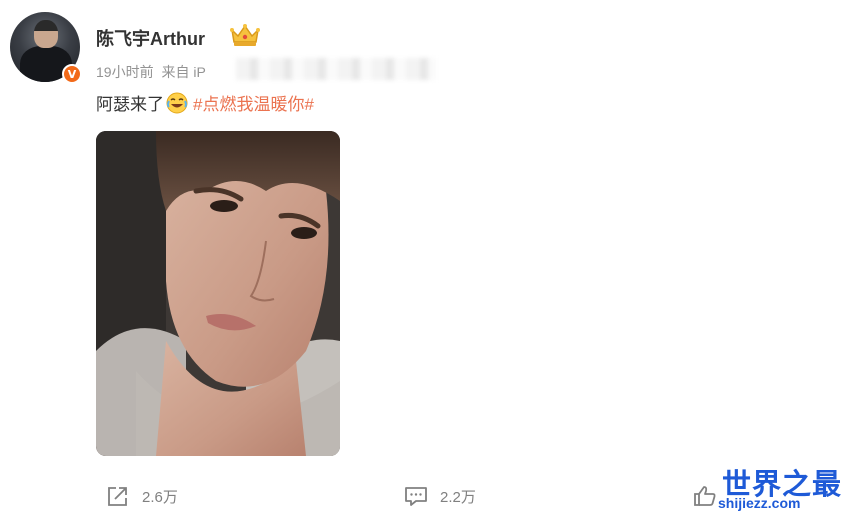 The width and height of the screenshot is (844, 519). Describe the element at coordinates (117, 496) in the screenshot. I see `share-icon` at that location.